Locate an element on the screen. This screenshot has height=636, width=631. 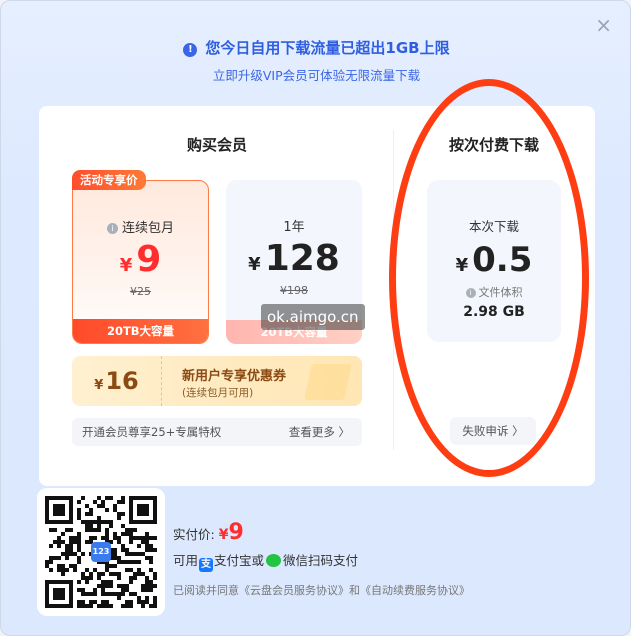
wechat-icon is located at coordinates (274, 560).